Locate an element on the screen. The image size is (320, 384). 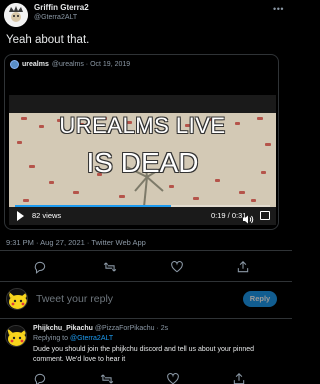
quoted-tweet-header: urealms @urealms · Oct 19, 2019 is located at coordinates (70, 64).